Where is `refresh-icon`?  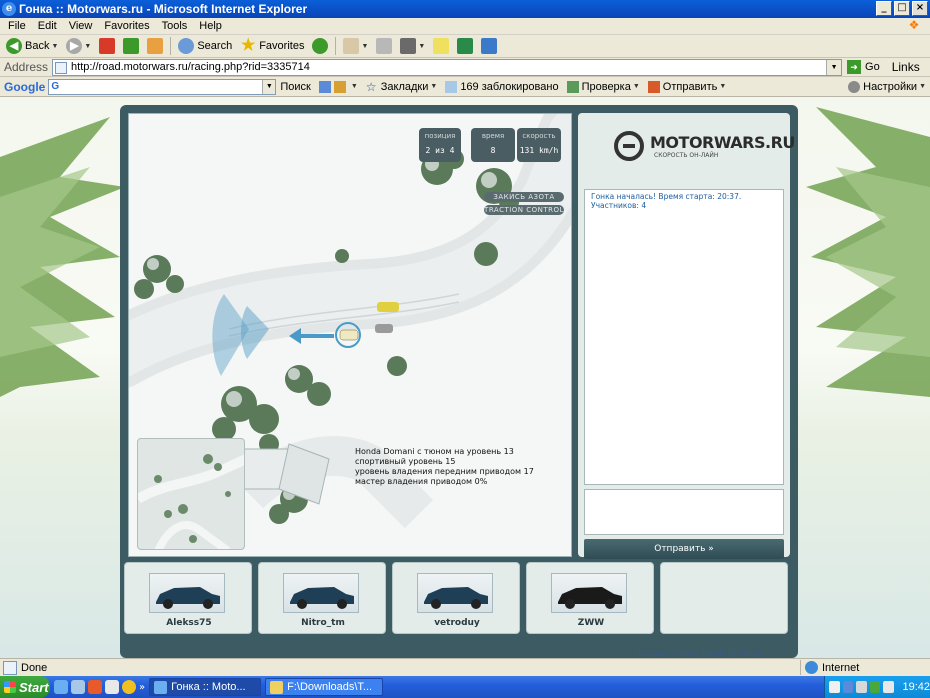
refresh-icon is located at coordinates (131, 46).